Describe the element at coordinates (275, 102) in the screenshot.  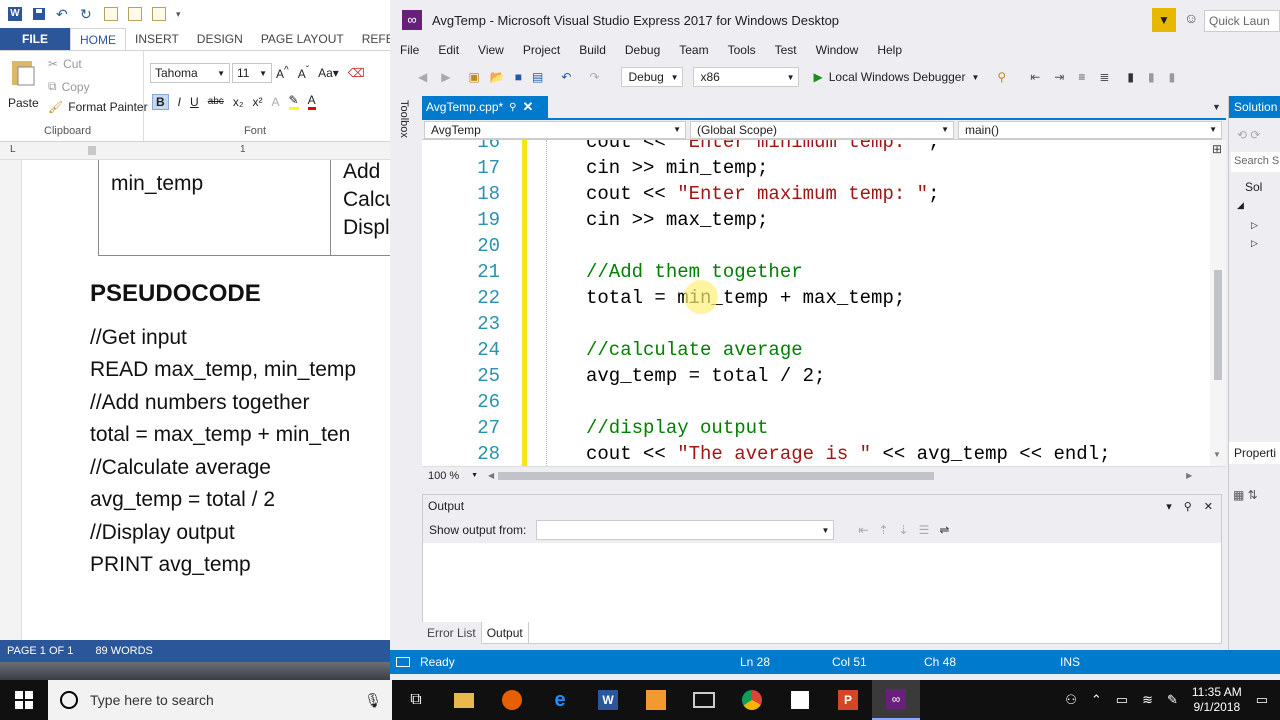
I see `text-effects-icon: A` at that location.